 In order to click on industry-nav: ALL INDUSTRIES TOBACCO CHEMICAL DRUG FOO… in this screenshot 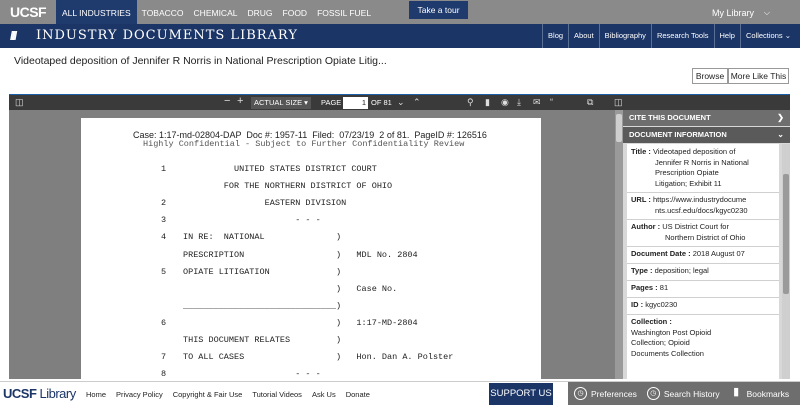, I will do `click(216, 12)`.